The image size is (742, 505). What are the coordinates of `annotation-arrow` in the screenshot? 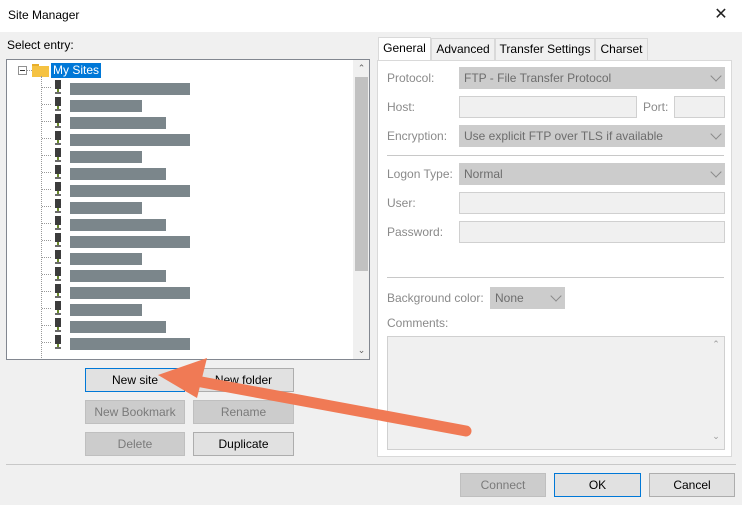 It's located at (315, 397).